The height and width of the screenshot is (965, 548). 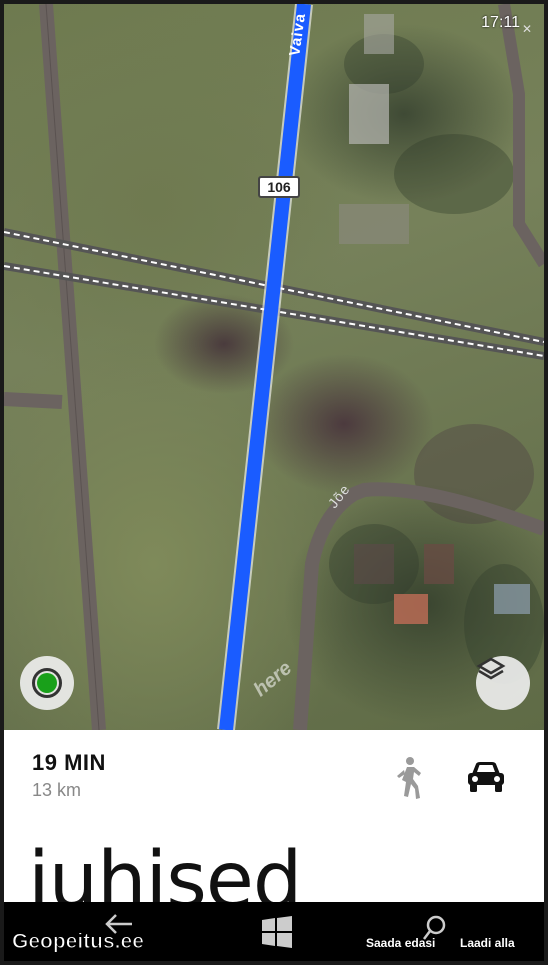 What do you see at coordinates (527, 29) in the screenshot?
I see `close-icon: ✕` at bounding box center [527, 29].